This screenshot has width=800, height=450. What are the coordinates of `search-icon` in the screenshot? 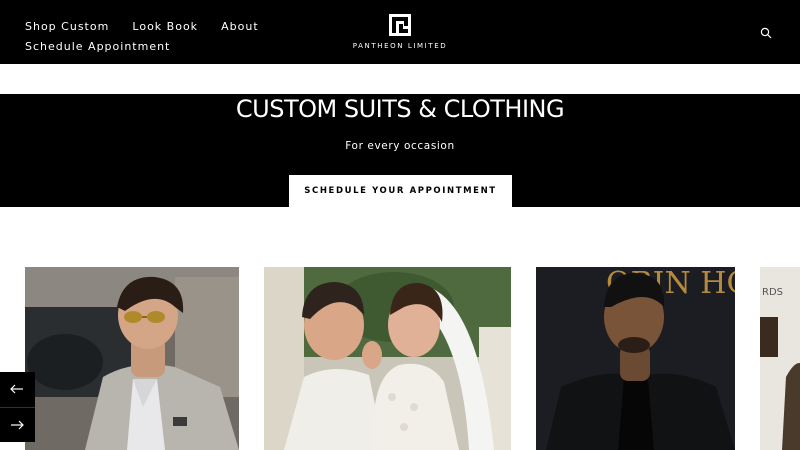 It's located at (768, 32).